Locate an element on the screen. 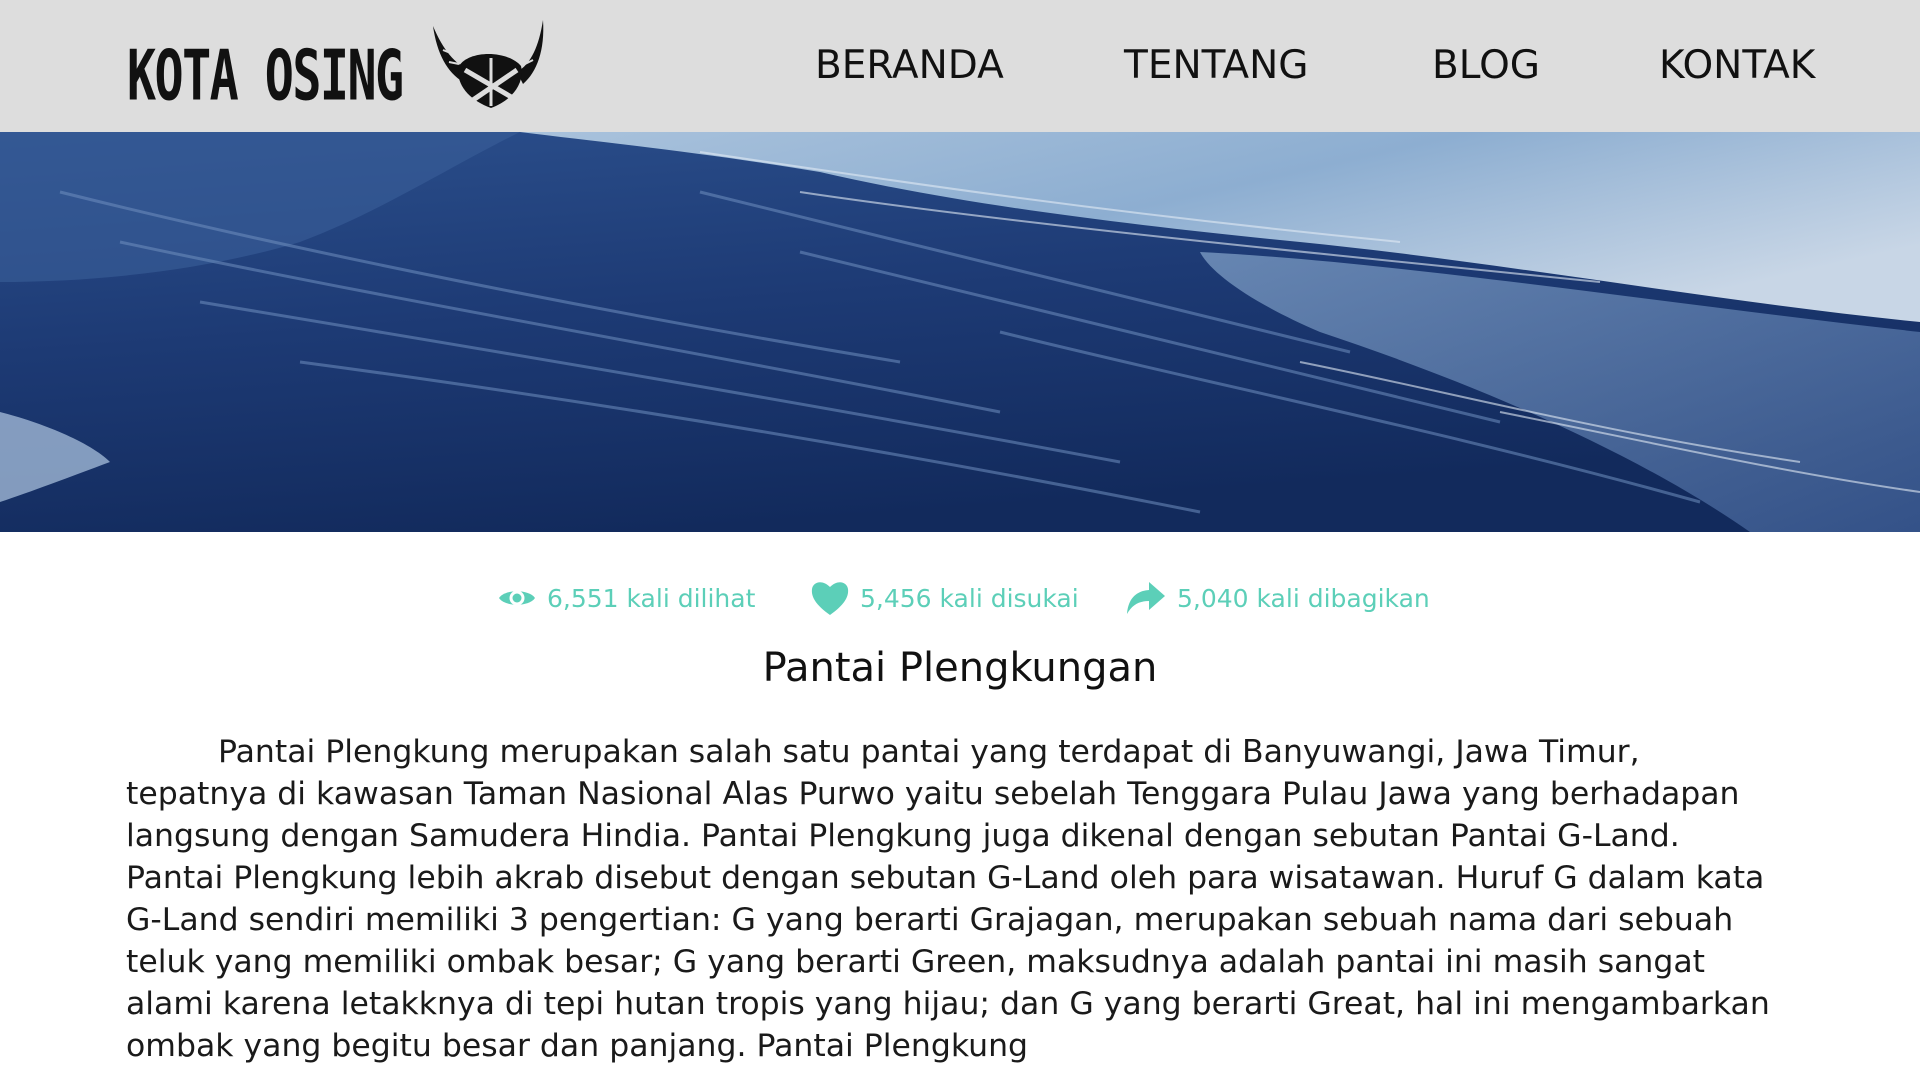 This screenshot has height=1080, width=1920. nav-link-blog: BLOG is located at coordinates (1486, 66).